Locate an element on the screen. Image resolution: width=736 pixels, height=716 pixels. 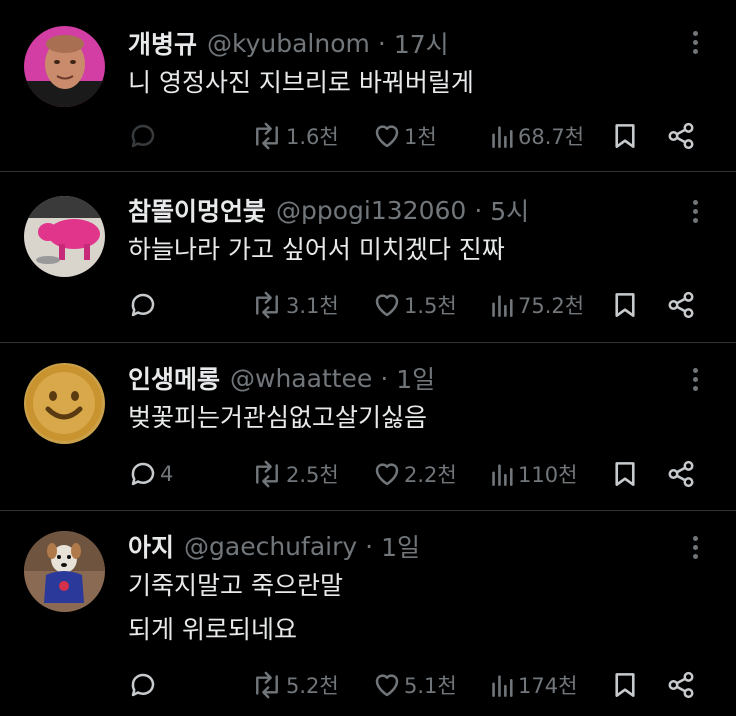
display-name: 아지 is located at coordinates (151, 546).